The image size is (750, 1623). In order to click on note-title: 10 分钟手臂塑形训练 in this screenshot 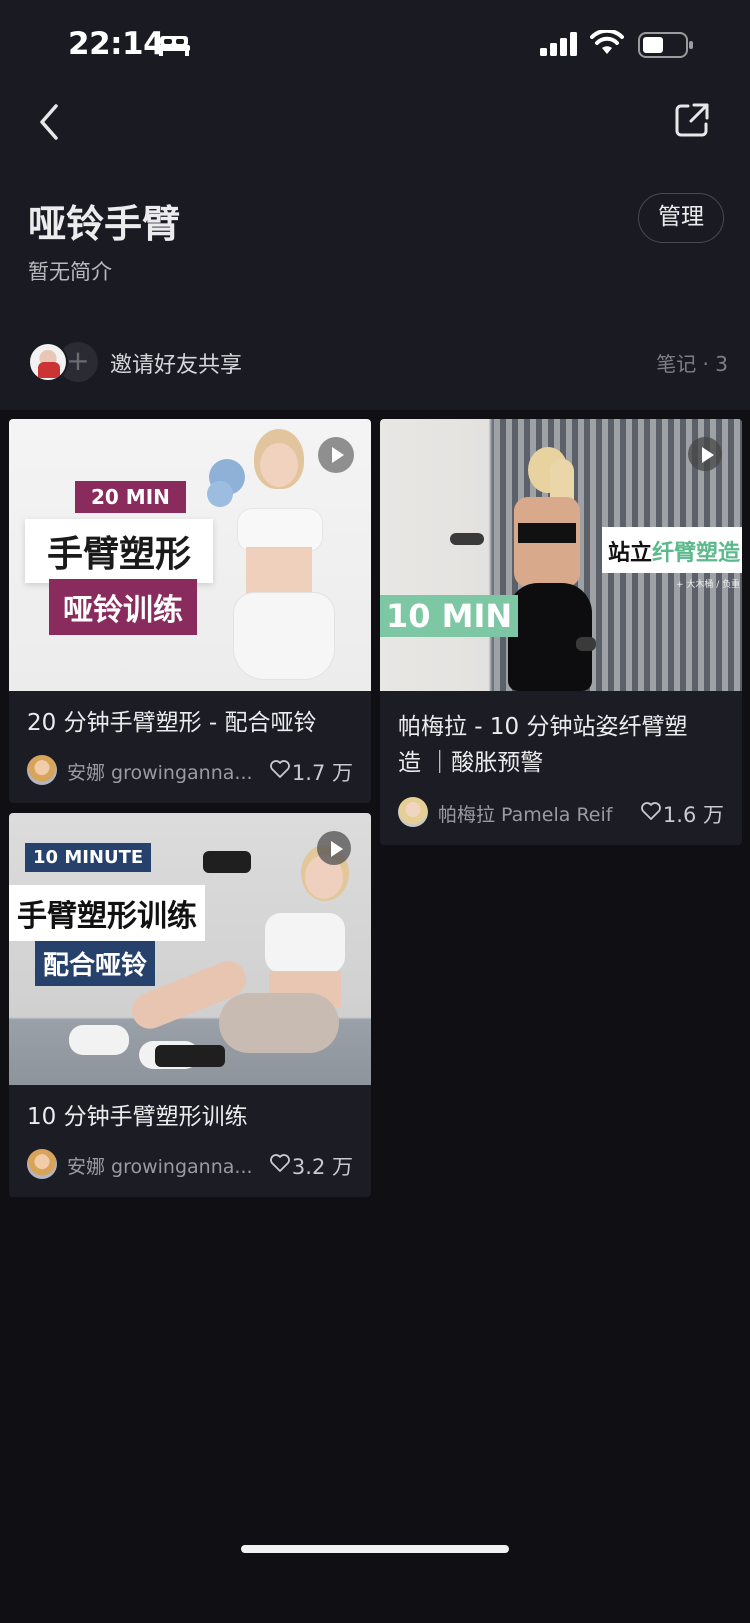, I will do `click(137, 1117)`.